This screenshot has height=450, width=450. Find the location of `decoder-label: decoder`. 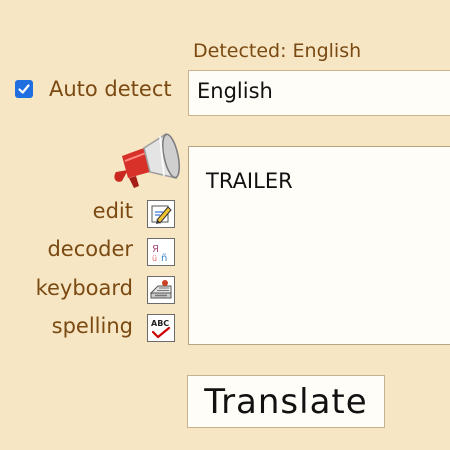

decoder-label: decoder is located at coordinates (90, 249).